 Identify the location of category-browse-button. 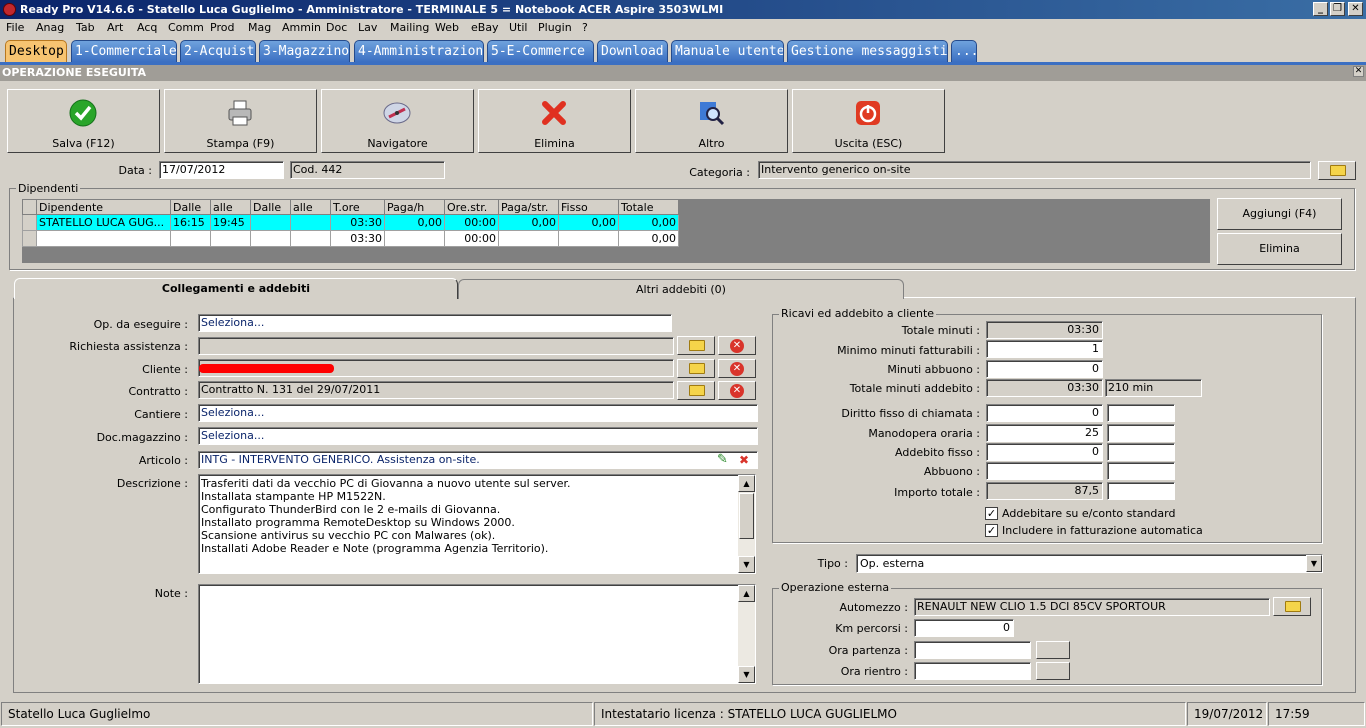
(1337, 170).